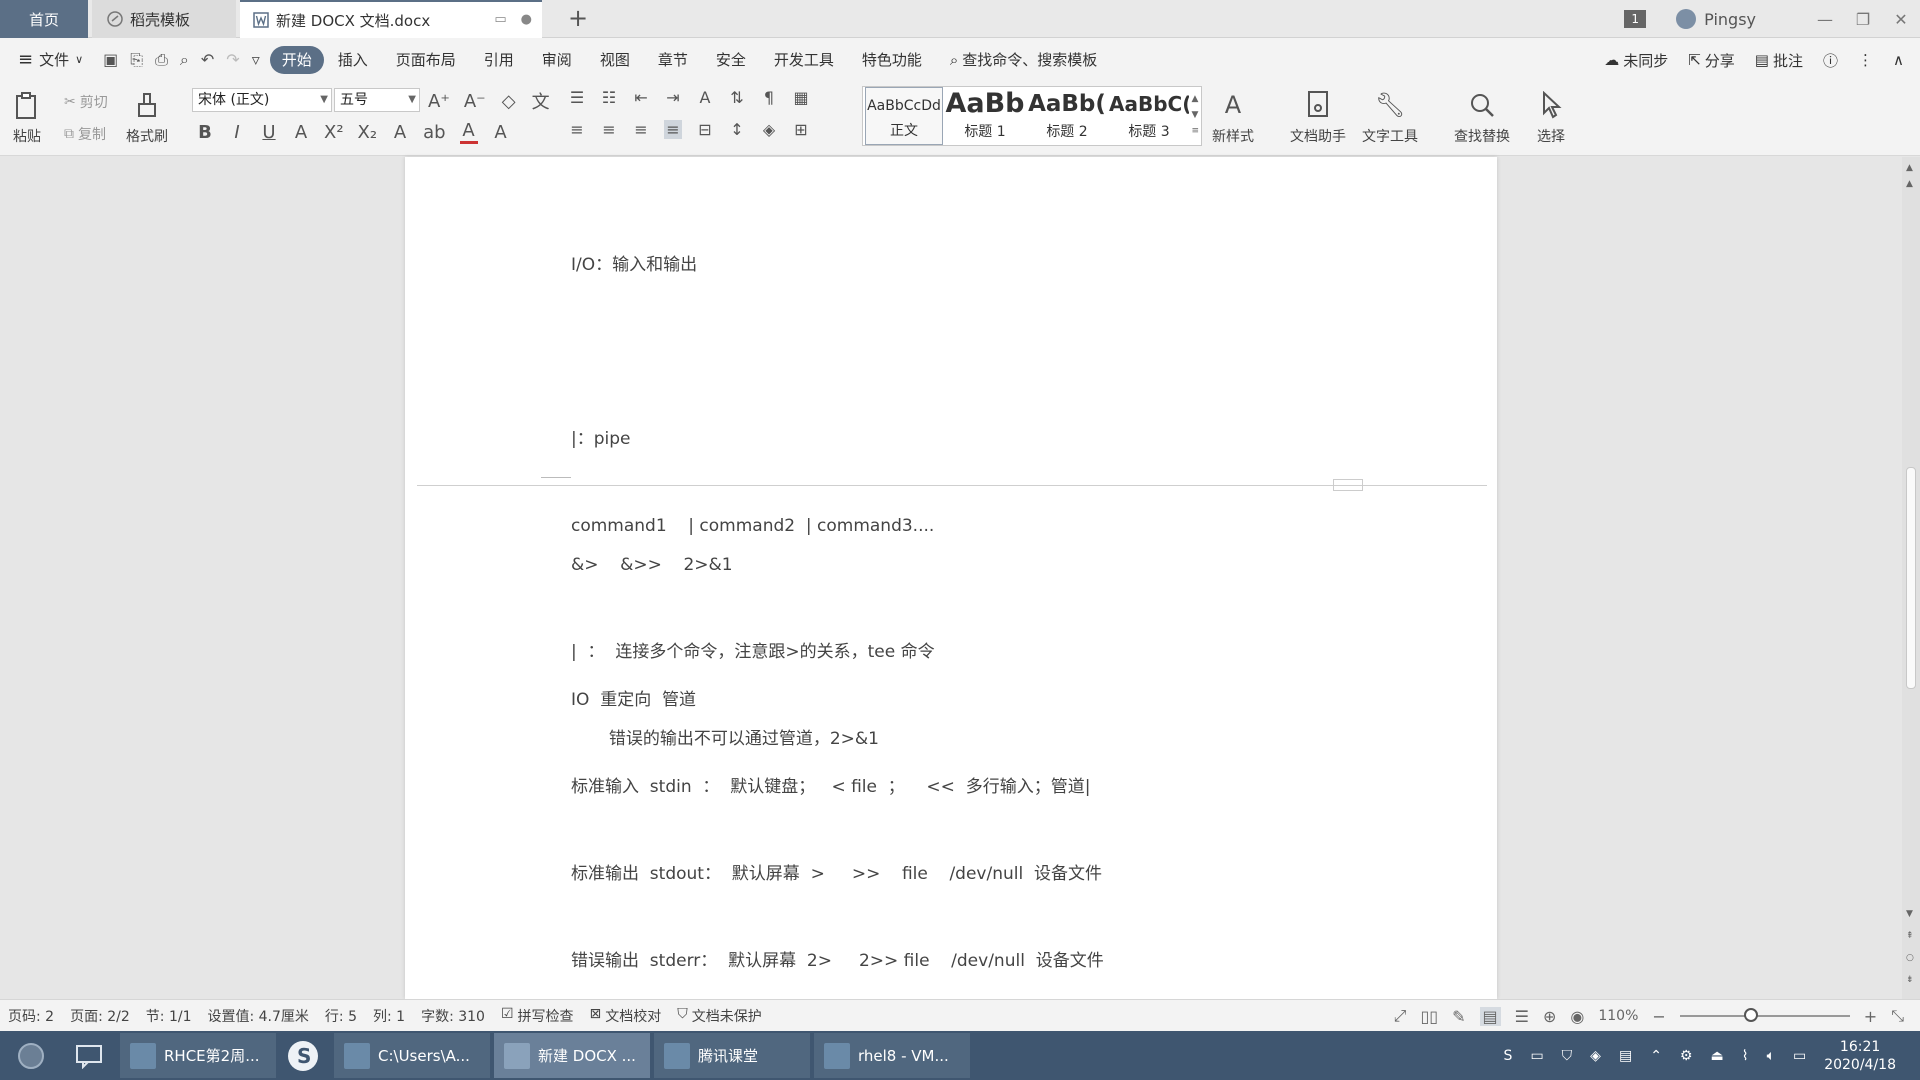  I want to click on tab-template: 稻壳模板, so click(164, 19).